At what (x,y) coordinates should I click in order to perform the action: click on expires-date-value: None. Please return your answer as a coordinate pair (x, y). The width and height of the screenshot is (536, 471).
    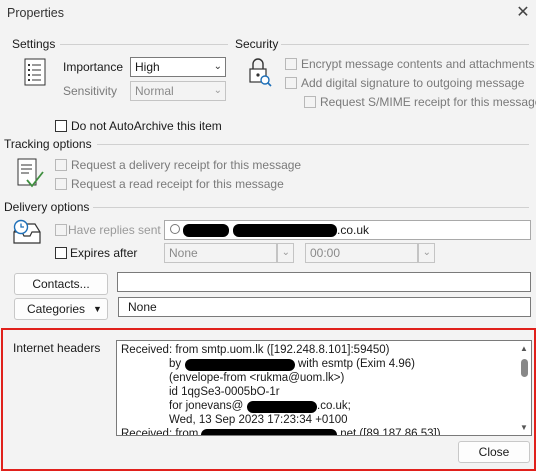
    Looking at the image, I should click on (183, 253).